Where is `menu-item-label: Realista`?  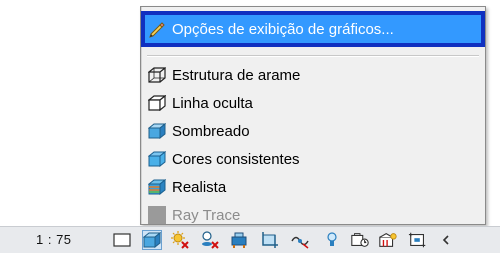
menu-item-label: Realista is located at coordinates (199, 187).